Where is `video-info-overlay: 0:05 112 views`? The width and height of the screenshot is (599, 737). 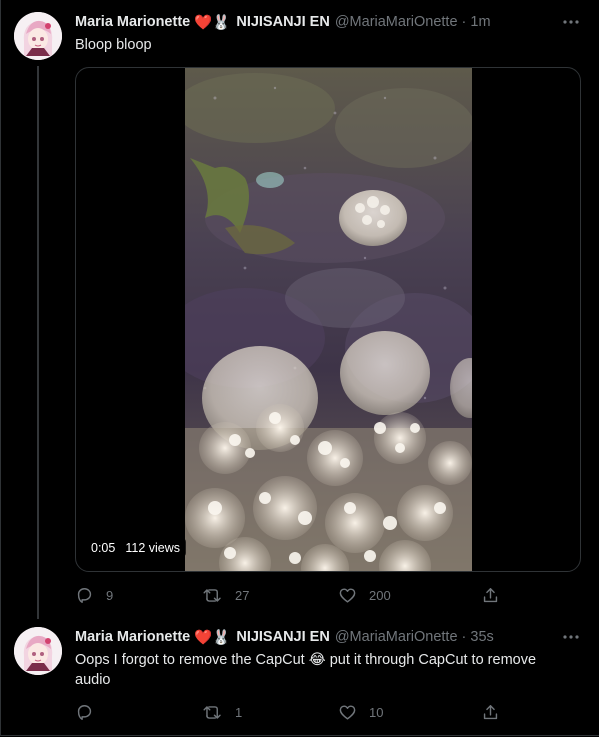 video-info-overlay: 0:05 112 views is located at coordinates (136, 547).